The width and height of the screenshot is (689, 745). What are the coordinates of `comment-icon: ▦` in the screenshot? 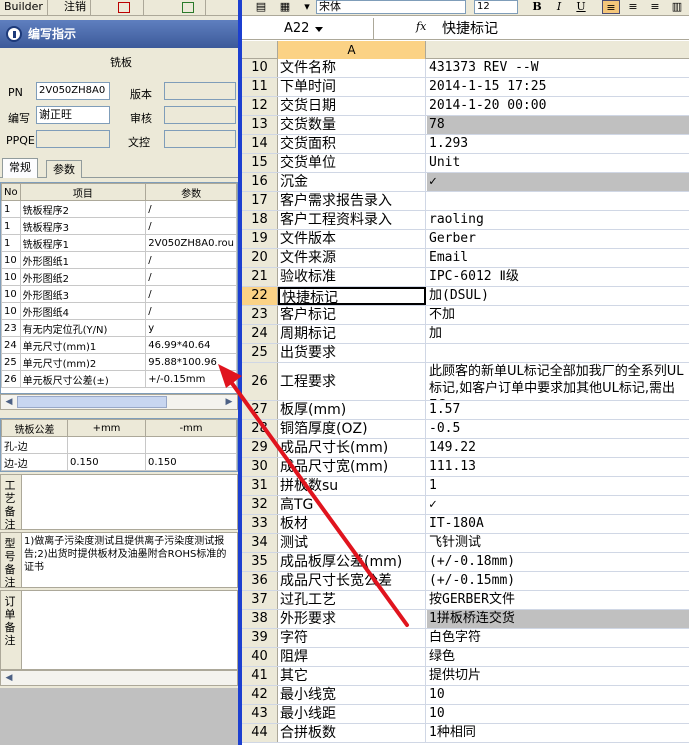 It's located at (285, 7).